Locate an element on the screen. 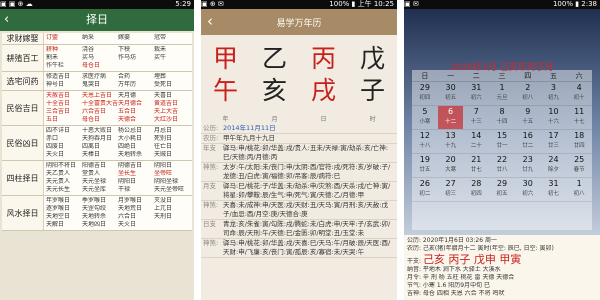 The image size is (600, 300). day-type-link: 年罗喉日 is located at coordinates (64, 201).